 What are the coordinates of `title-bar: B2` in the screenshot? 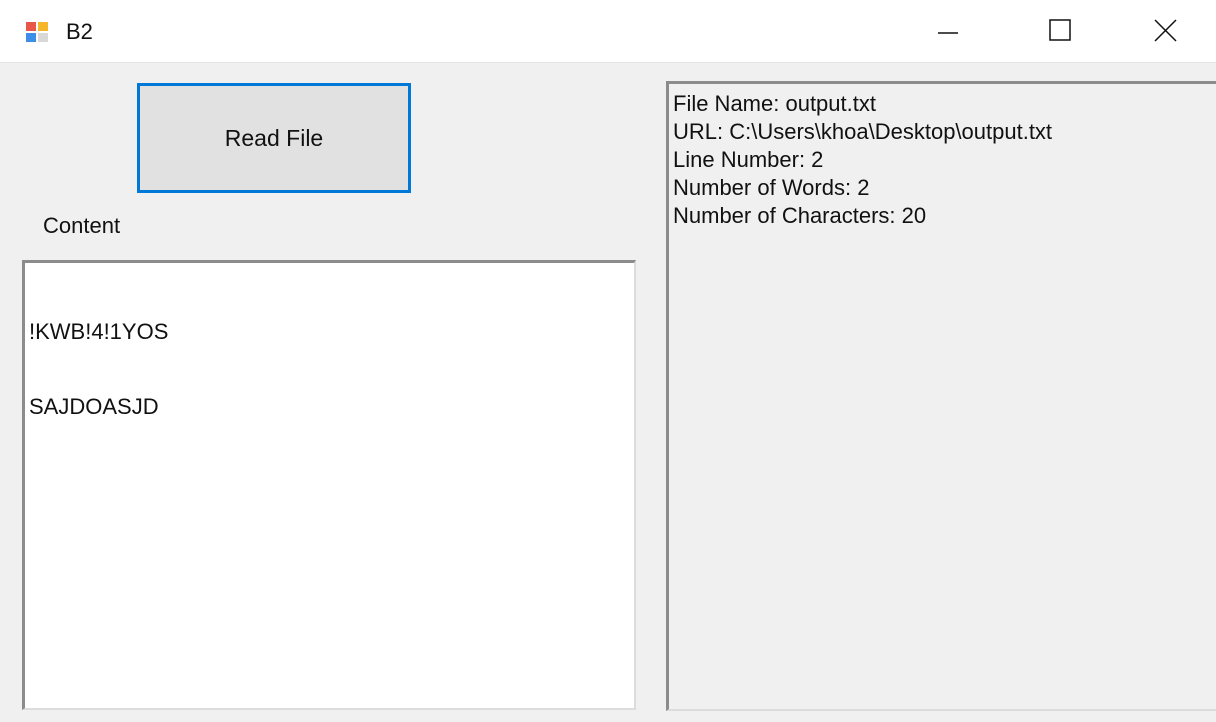 It's located at (608, 31).